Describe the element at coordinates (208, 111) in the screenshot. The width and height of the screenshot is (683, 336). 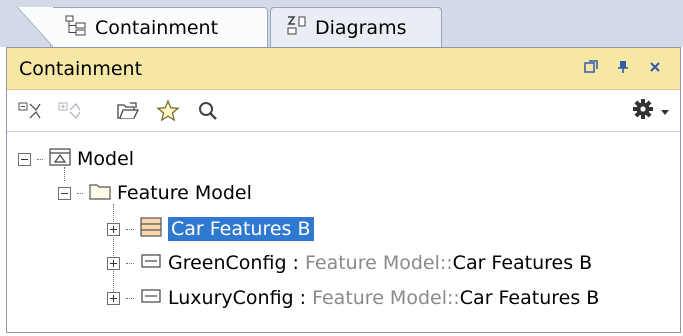
I see `search-icon` at that location.